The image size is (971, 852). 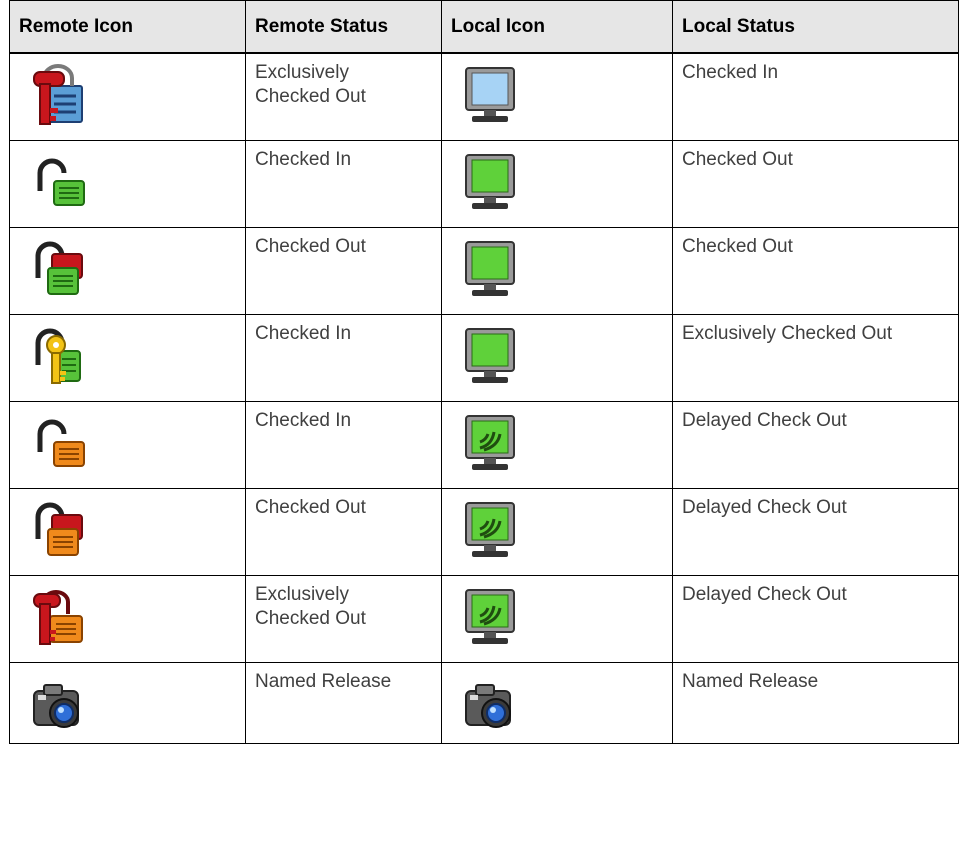 I want to click on header-remote-icon: Remote Icon, so click(x=127, y=27).